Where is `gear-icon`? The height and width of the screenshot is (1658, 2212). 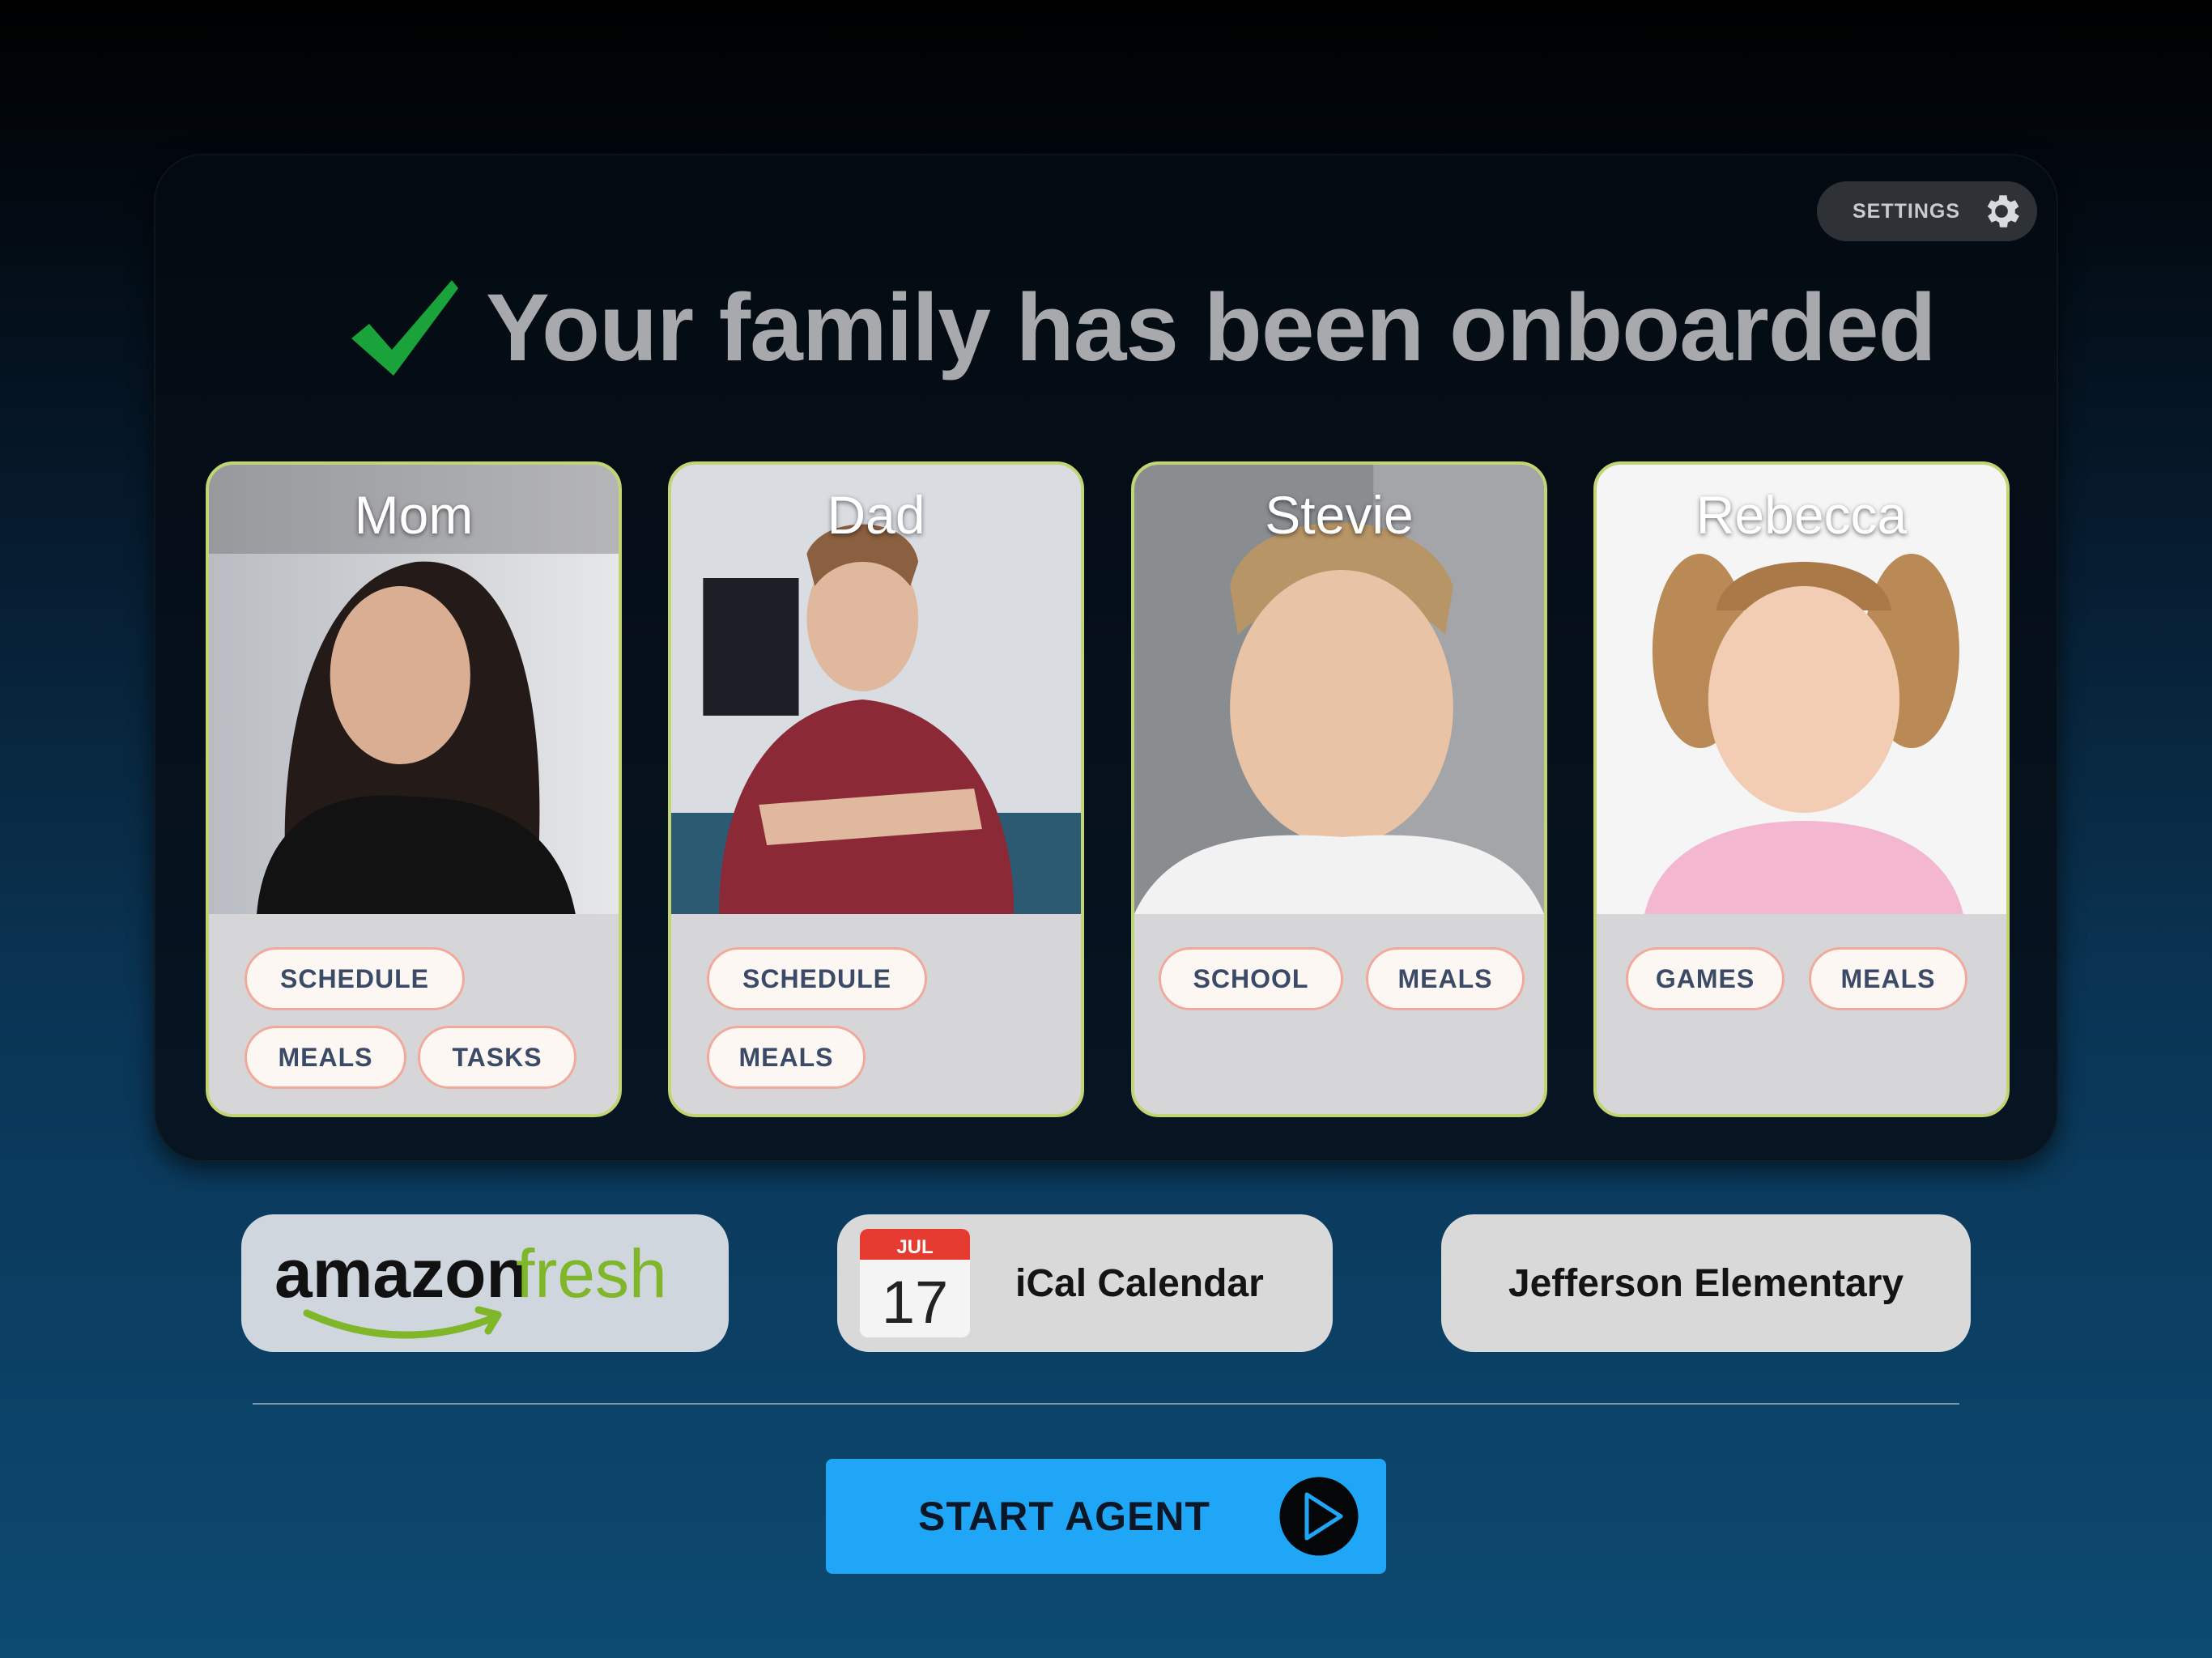 gear-icon is located at coordinates (2003, 211).